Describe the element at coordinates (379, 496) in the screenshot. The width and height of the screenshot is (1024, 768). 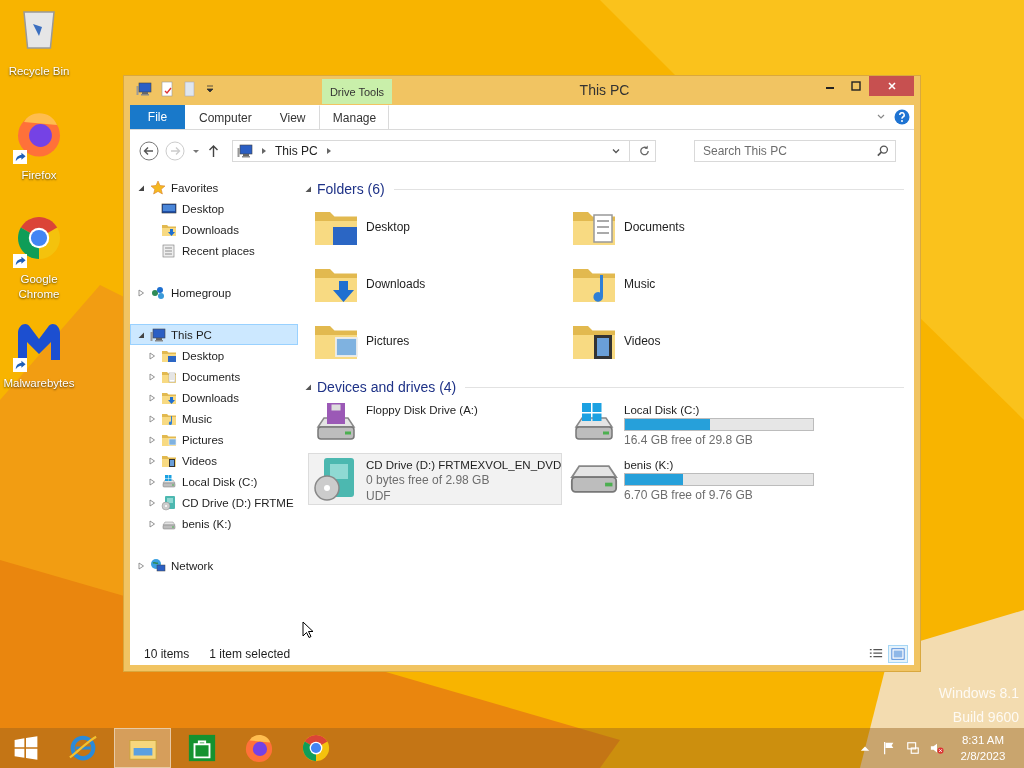
I see `file-system: UDF` at that location.